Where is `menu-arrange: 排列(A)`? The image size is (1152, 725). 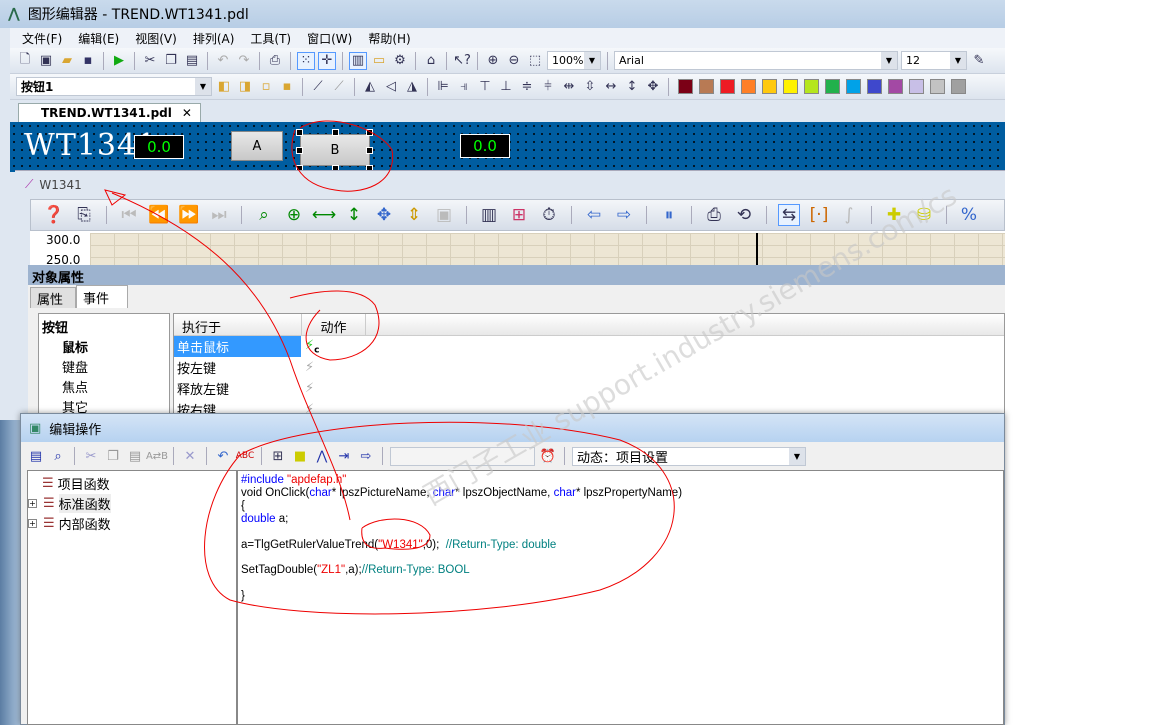 menu-arrange: 排列(A) is located at coordinates (214, 38).